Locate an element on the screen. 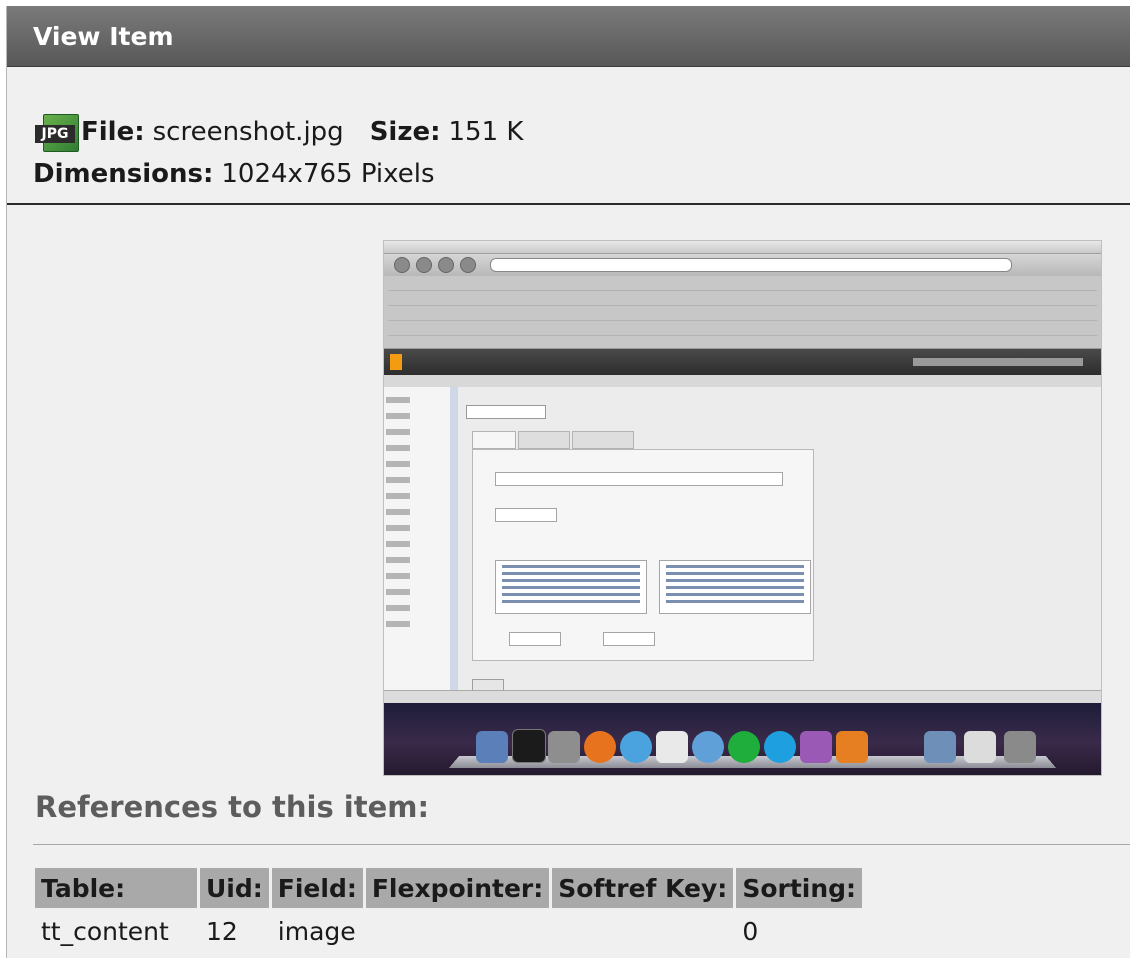 Image resolution: width=1130 pixels, height=958 pixels. references-title: References to this item: is located at coordinates (232, 807).